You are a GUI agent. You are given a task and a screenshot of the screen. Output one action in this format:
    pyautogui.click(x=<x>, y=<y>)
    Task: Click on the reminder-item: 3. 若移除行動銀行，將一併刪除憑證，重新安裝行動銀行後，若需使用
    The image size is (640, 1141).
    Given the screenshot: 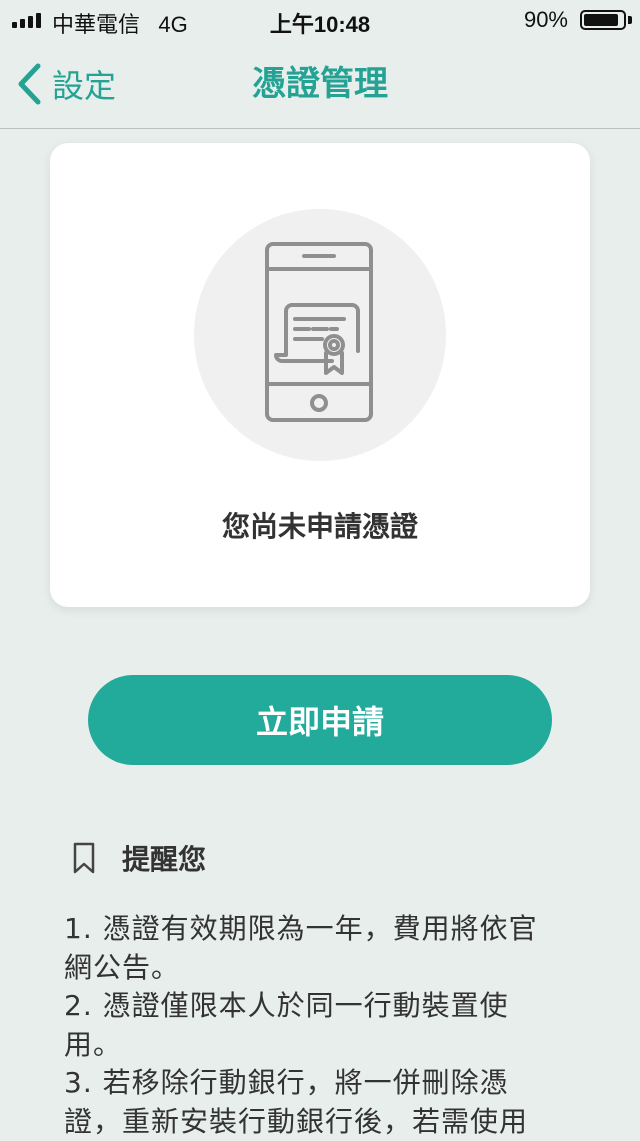 What is the action you would take?
    pyautogui.click(x=296, y=1102)
    